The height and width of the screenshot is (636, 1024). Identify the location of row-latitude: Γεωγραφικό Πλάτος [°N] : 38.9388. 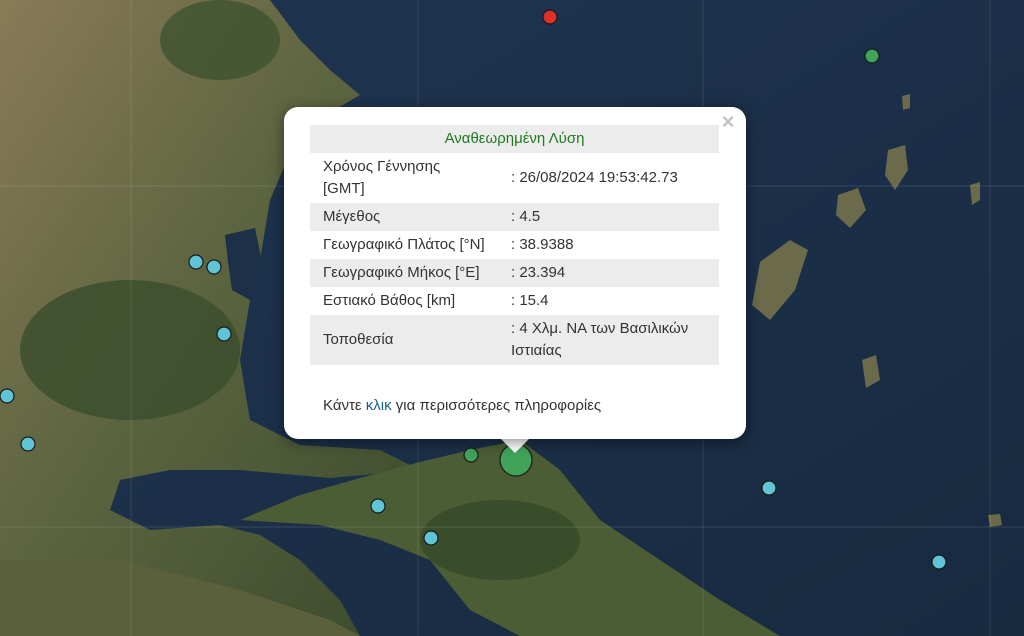
(514, 245).